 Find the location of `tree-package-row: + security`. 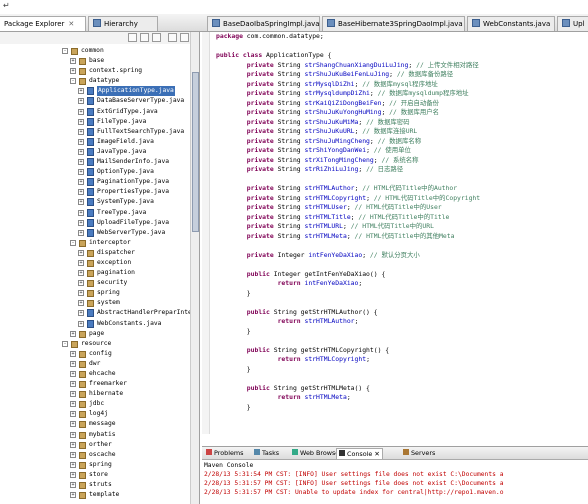

tree-package-row: + security is located at coordinates (95, 283).